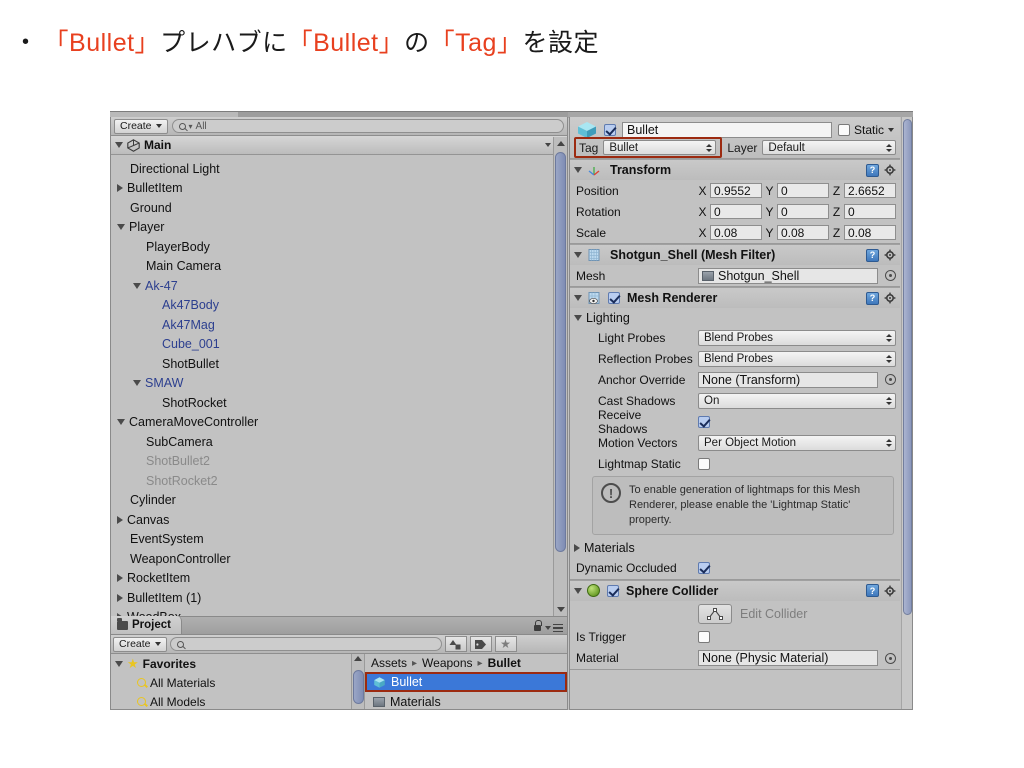 The width and height of the screenshot is (1024, 768). Describe the element at coordinates (305, 644) in the screenshot. I see `project-search-input` at that location.